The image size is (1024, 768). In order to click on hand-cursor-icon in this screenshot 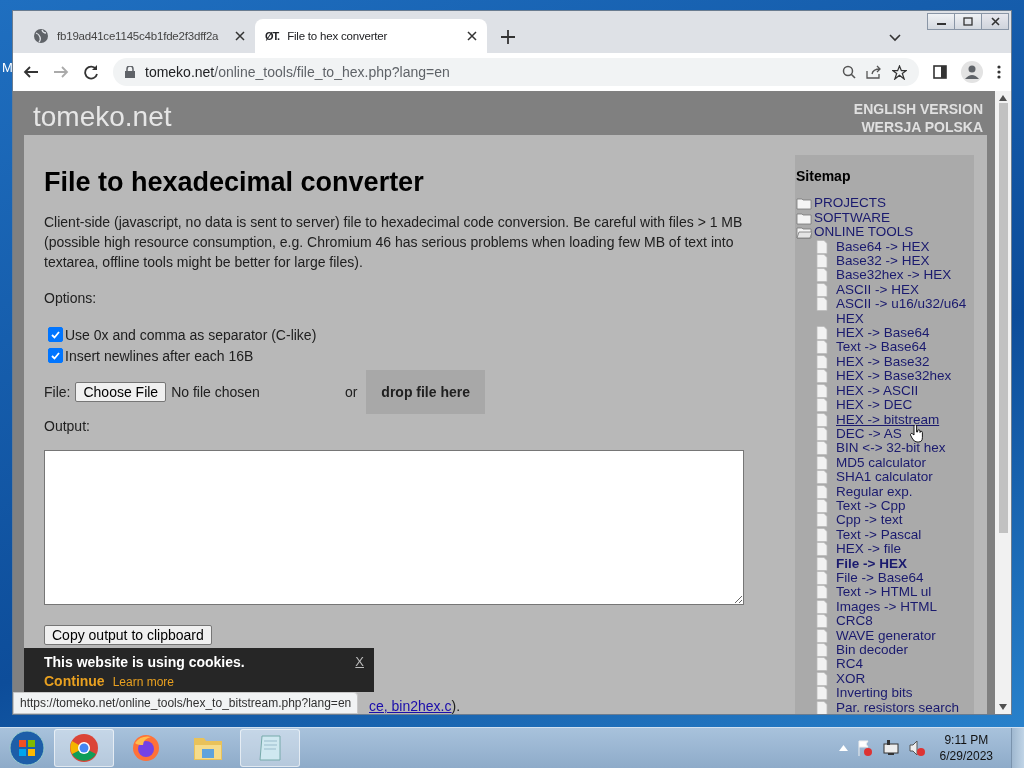, I will do `click(917, 433)`.